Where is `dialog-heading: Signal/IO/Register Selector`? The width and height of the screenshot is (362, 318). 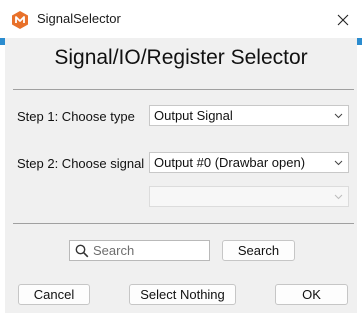 dialog-heading: Signal/IO/Register Selector is located at coordinates (181, 57).